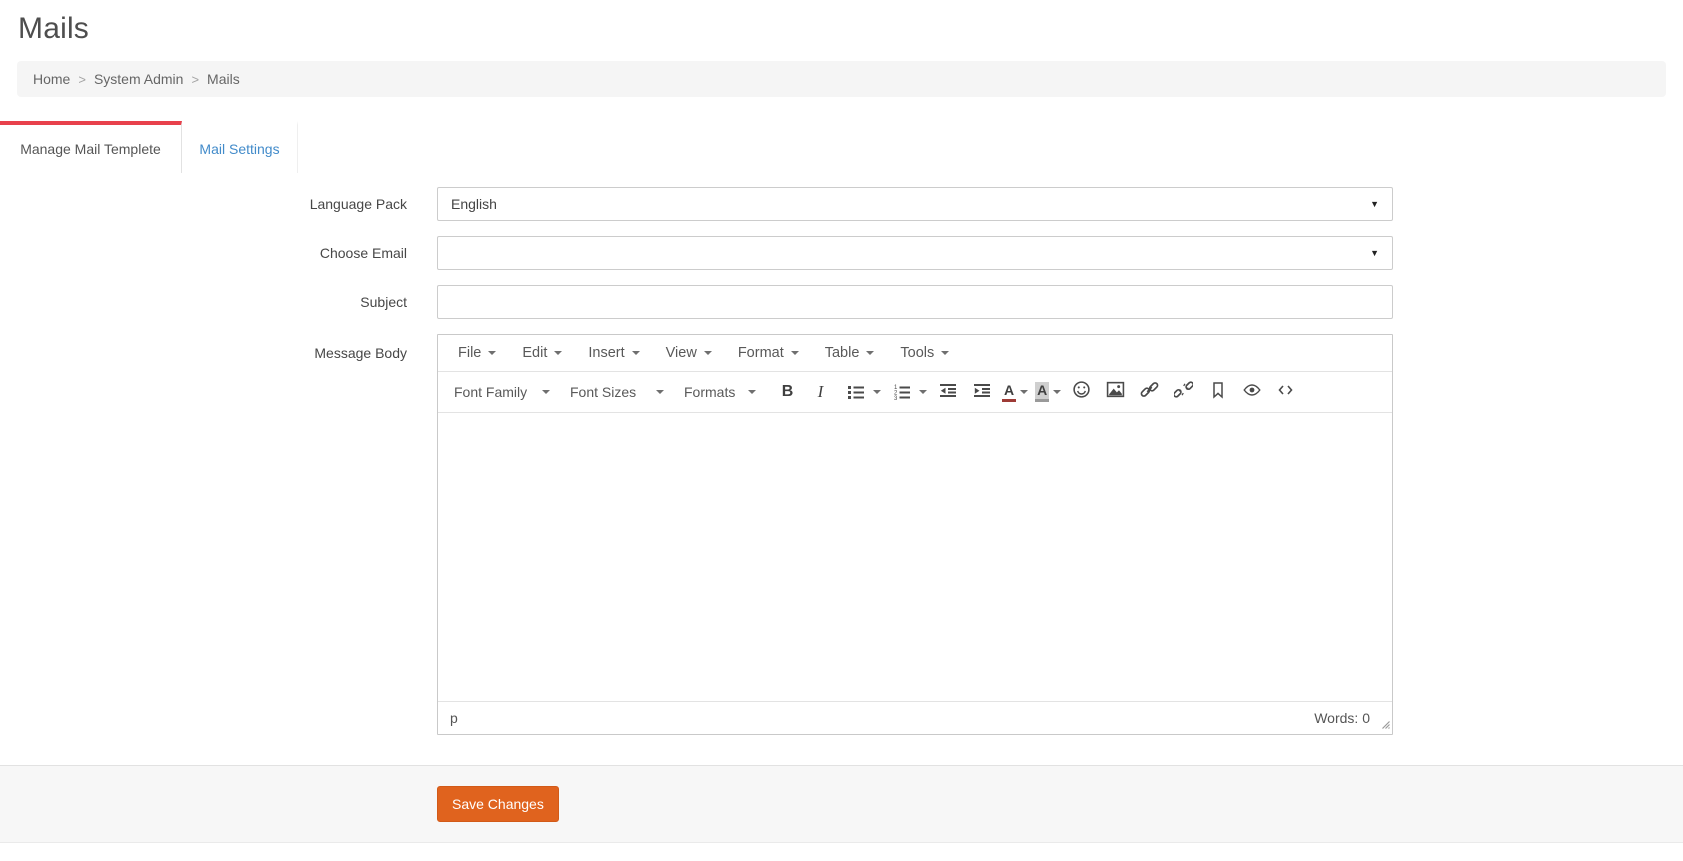 This screenshot has height=861, width=1683. I want to click on menu-view-label: View, so click(681, 353).